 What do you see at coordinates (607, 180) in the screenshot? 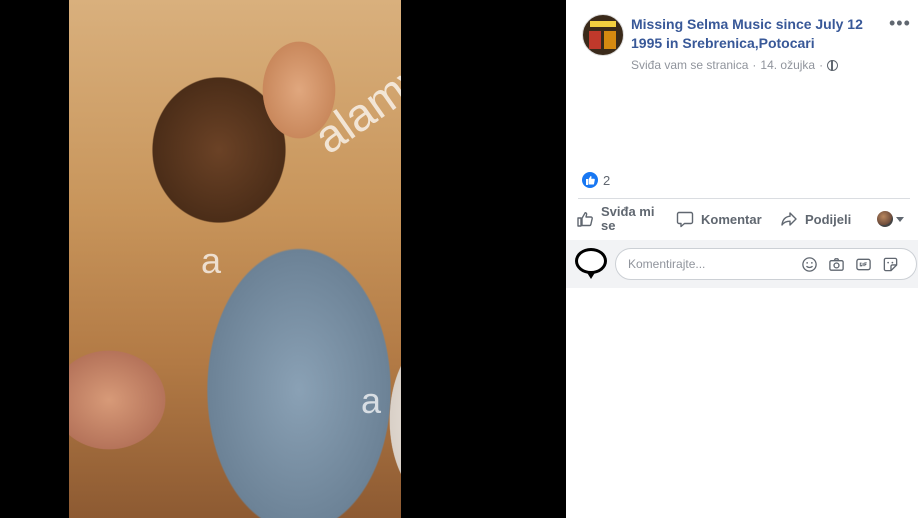
I see `reaction-count: 2` at bounding box center [607, 180].